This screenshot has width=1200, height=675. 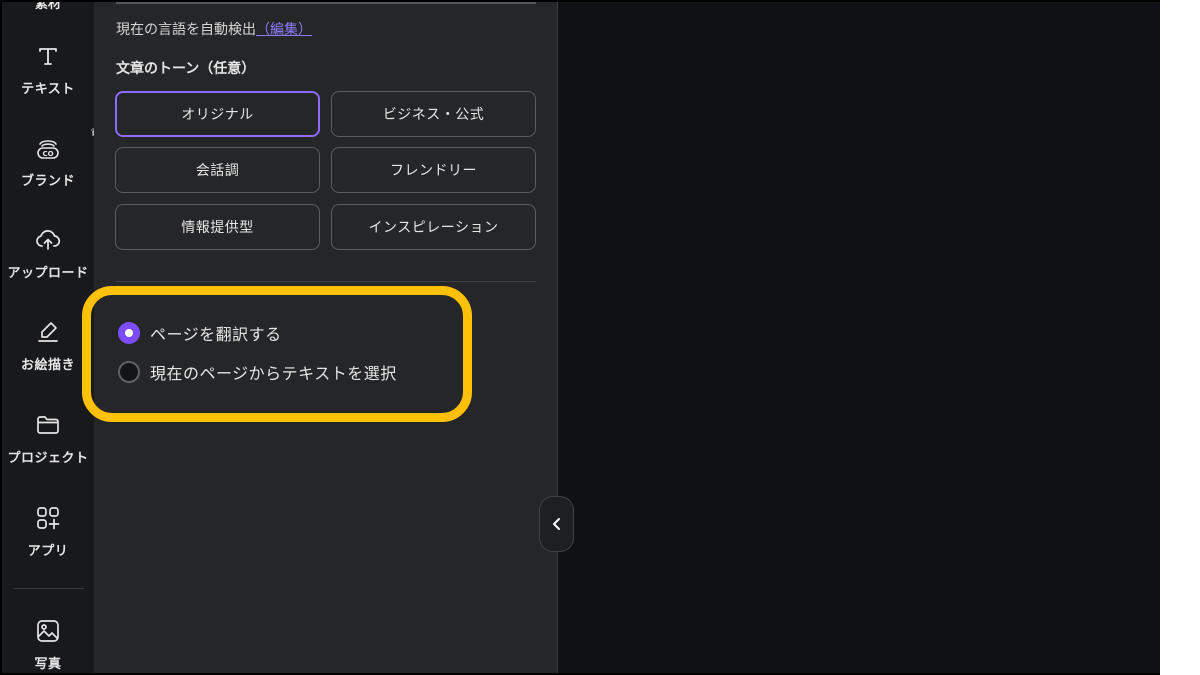 What do you see at coordinates (433, 227) in the screenshot?
I see `tone-button-inspiration: インスピレーション` at bounding box center [433, 227].